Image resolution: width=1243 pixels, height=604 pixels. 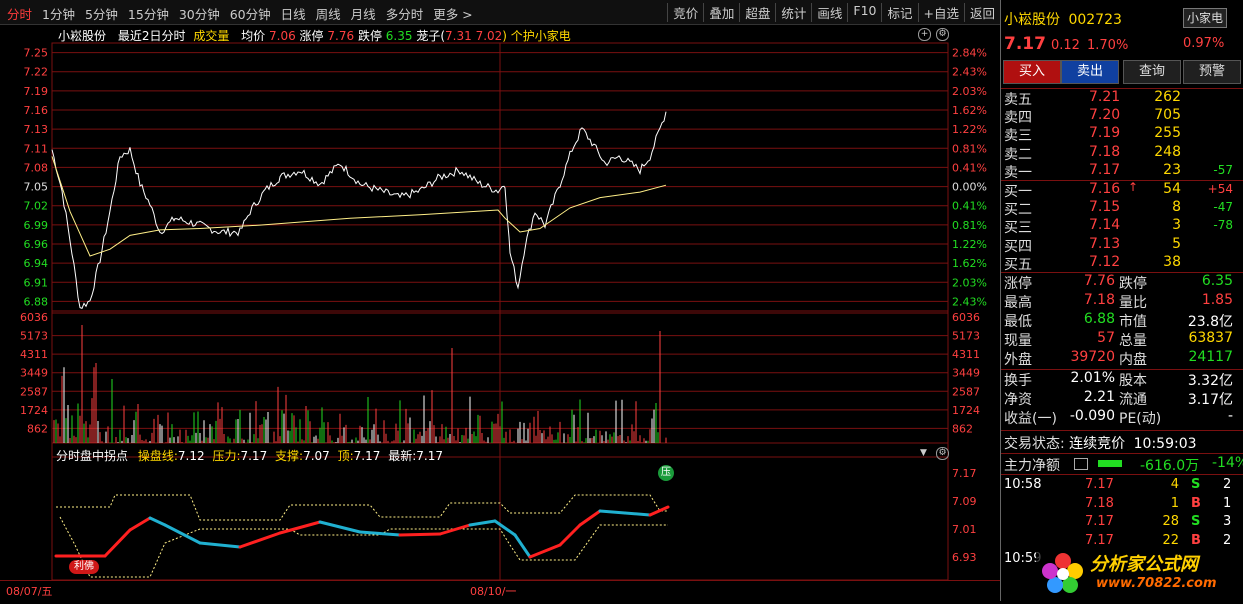 I want to click on netflow-row: 主力净额 -616.0万 -14%, so click(x=1123, y=464).